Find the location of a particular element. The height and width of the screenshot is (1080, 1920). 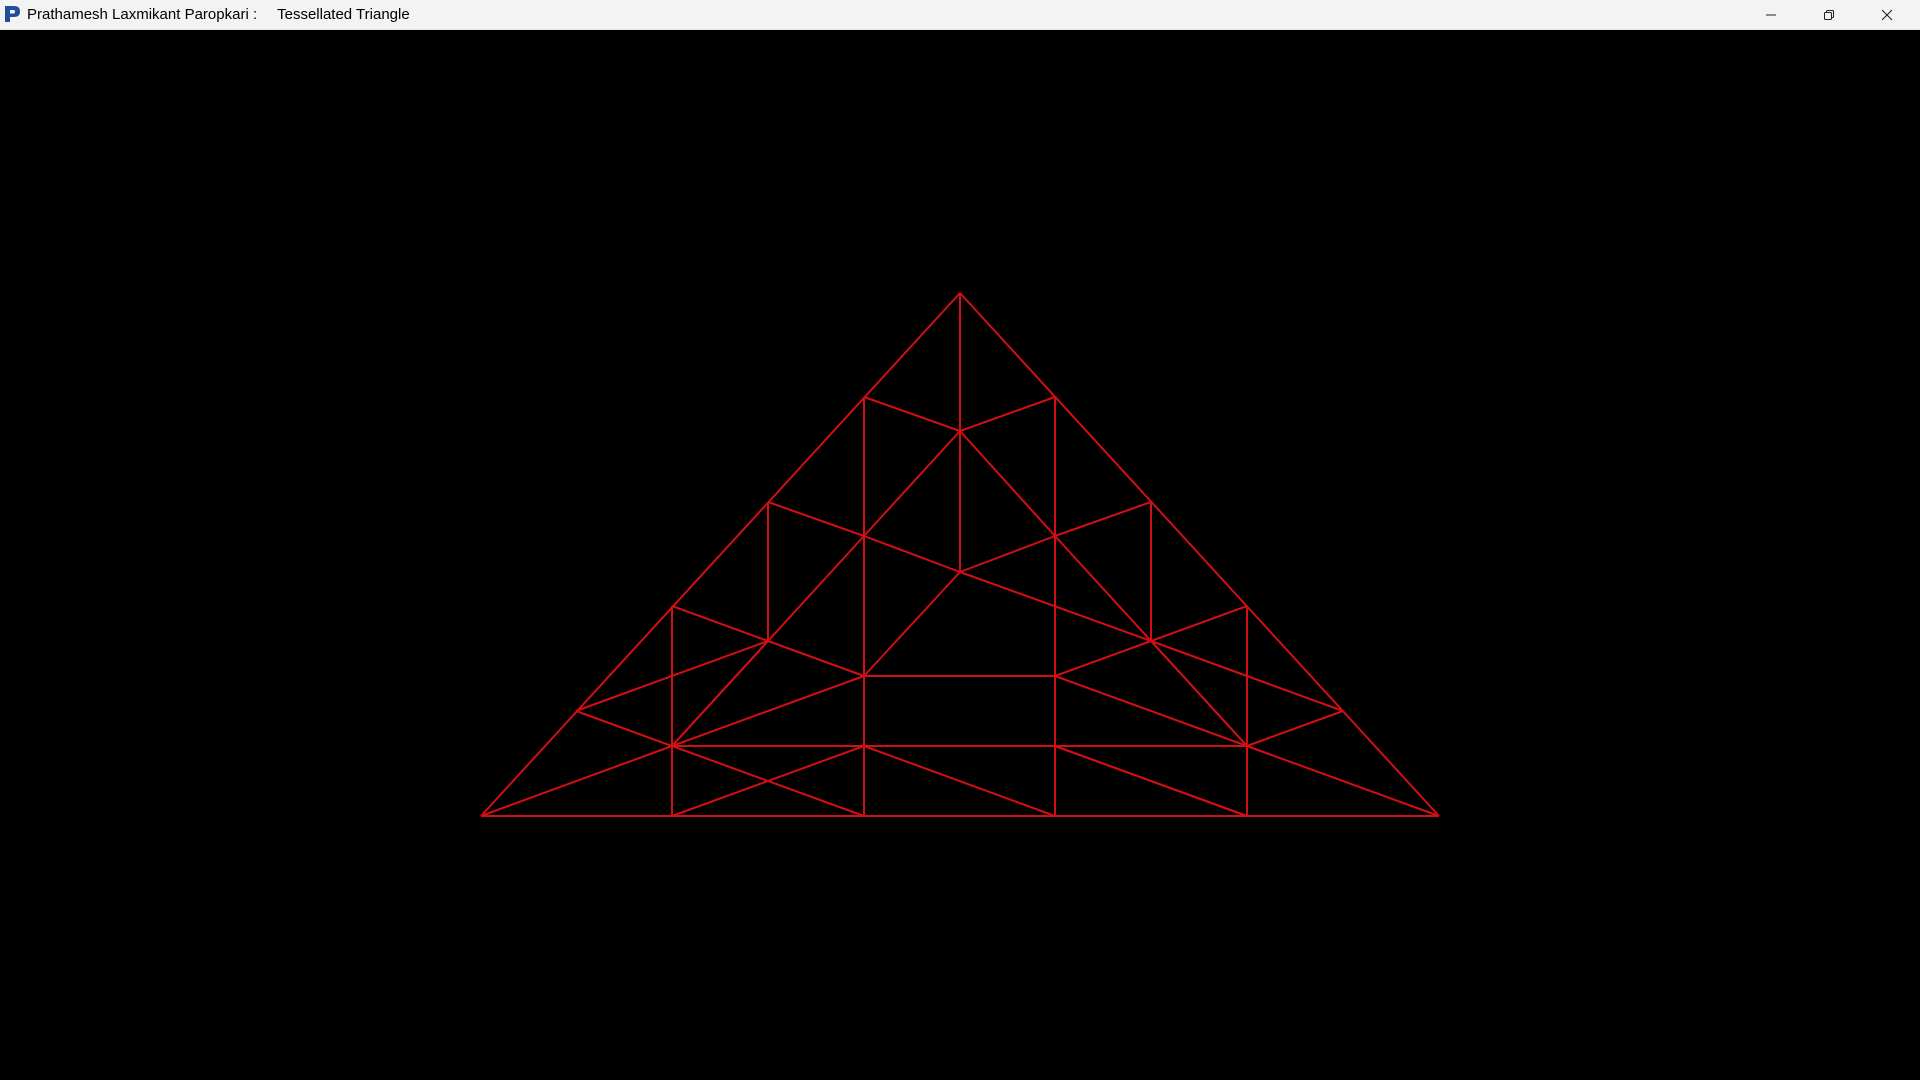

letter-p-icon is located at coordinates (12, 14).